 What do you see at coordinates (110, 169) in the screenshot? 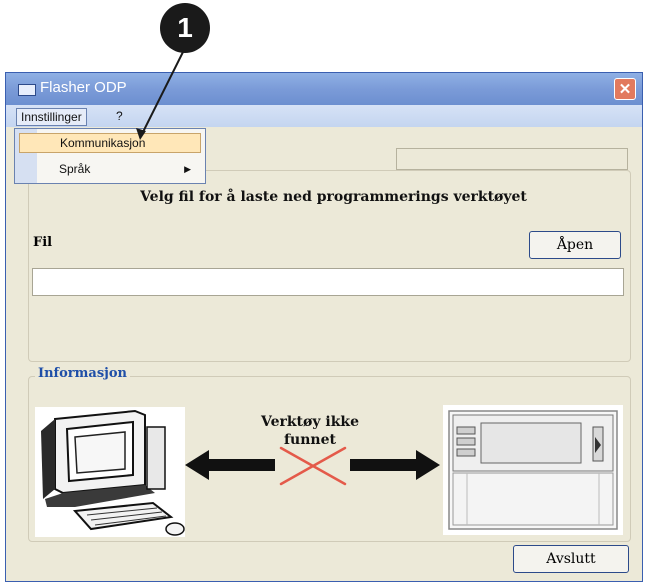
I see `menu-item-sprak: Språk ▶` at bounding box center [110, 169].